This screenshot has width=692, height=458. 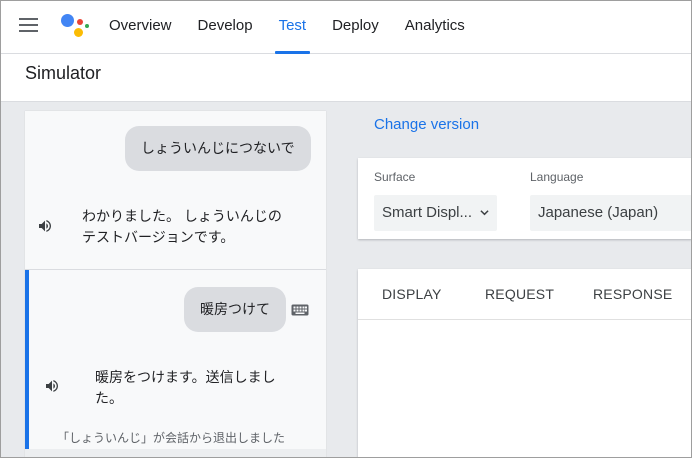 I want to click on tab-deploy: Deploy, so click(x=355, y=27).